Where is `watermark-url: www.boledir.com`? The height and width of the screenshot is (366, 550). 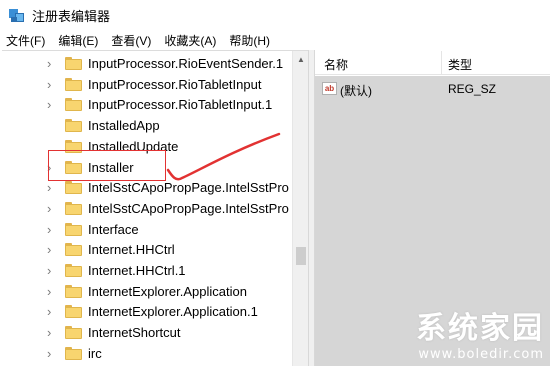 watermark-url: www.boledir.com is located at coordinates (481, 354).